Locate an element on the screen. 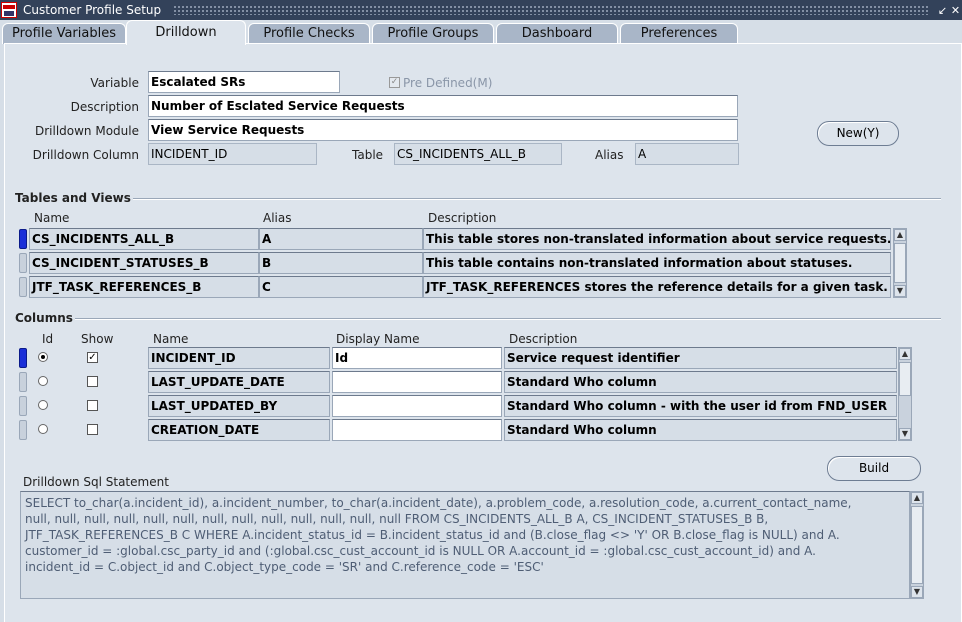  description-label: Description is located at coordinates (104, 107).